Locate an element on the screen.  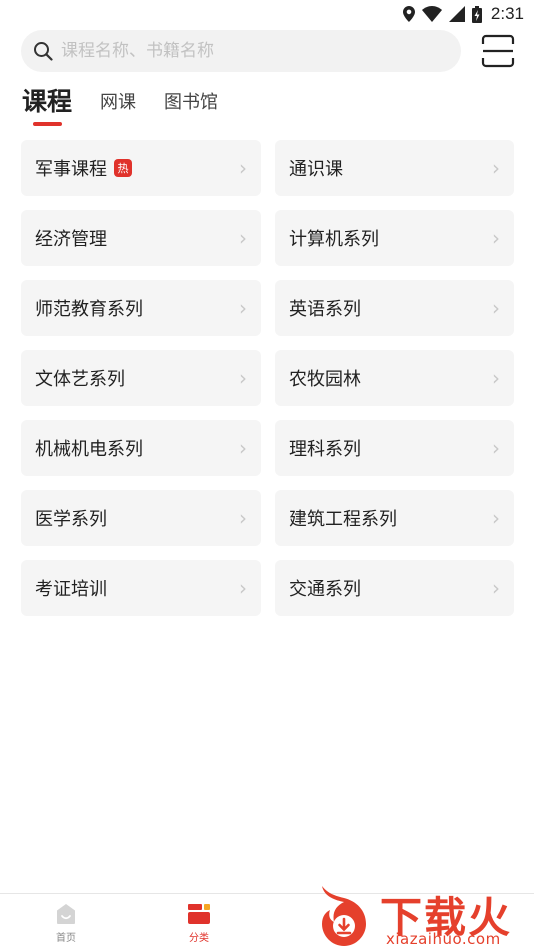
category-item-medicine: 医学系列 › is located at coordinates (141, 518).